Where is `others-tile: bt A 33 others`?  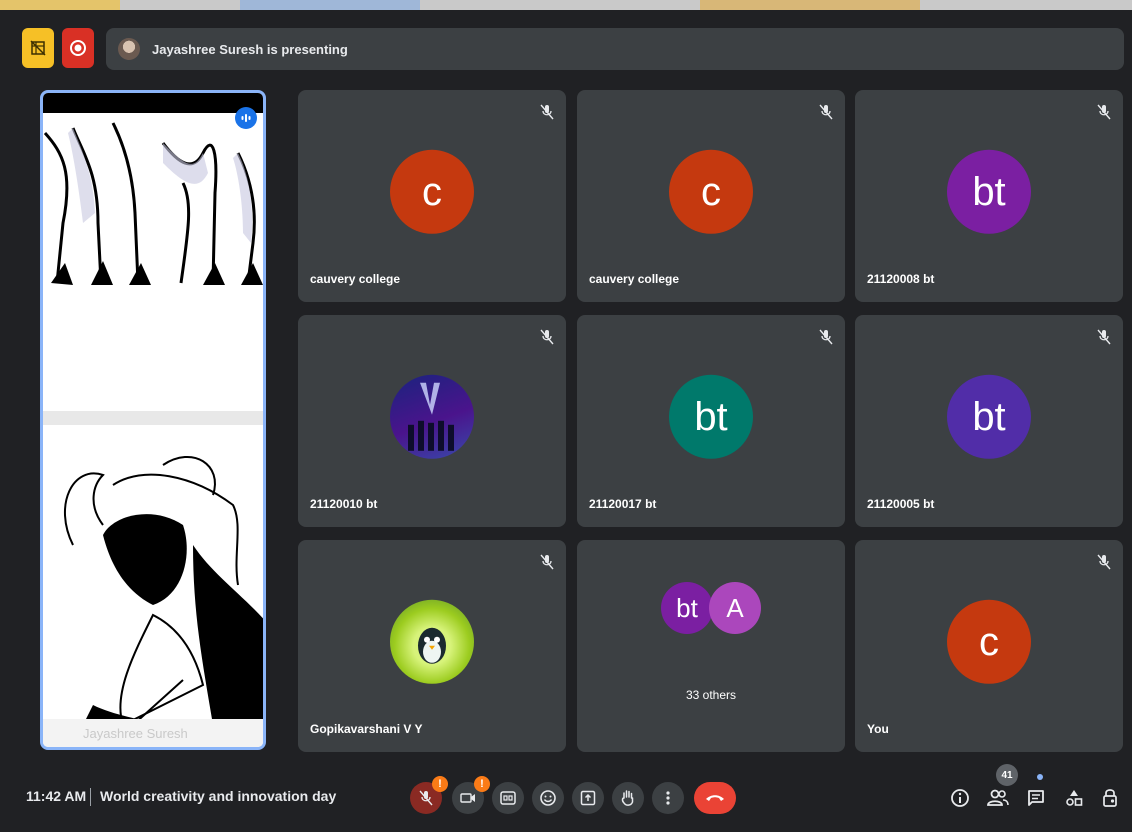
others-tile: bt A 33 others is located at coordinates (711, 646).